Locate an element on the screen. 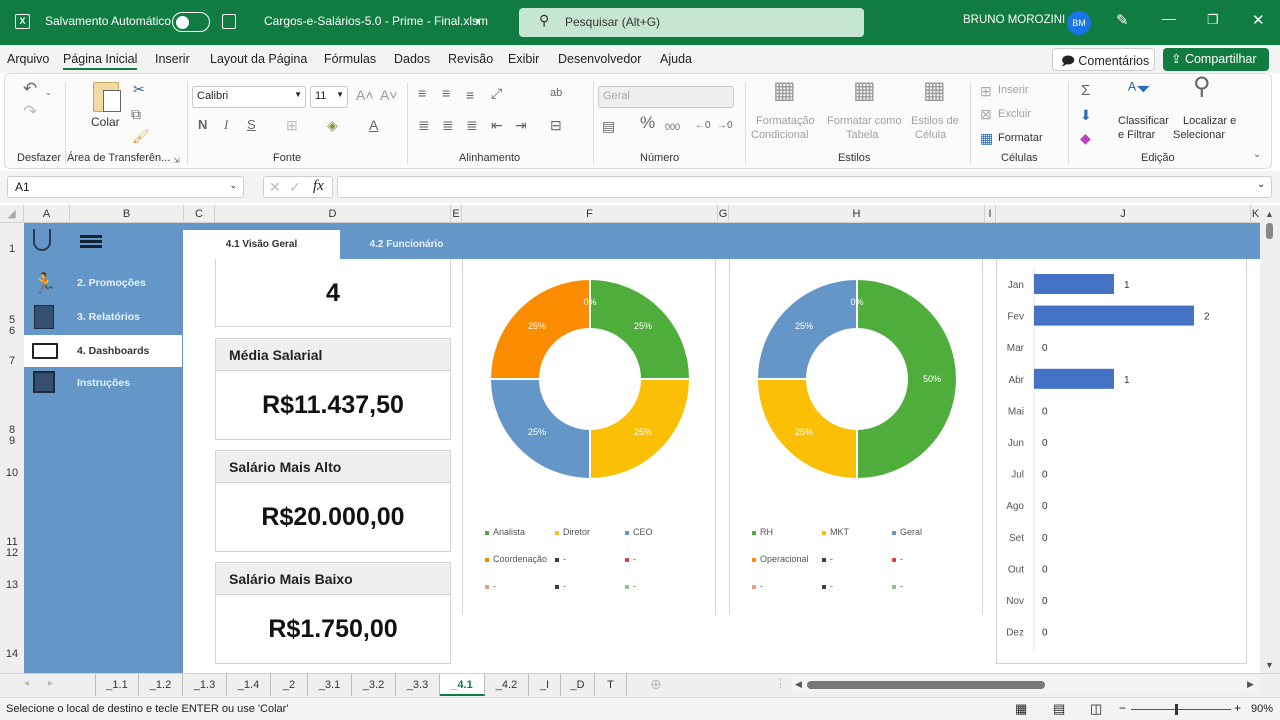 Image resolution: width=1280 pixels, height=720 pixels. sheet-tab: _1.3 is located at coordinates (205, 685).